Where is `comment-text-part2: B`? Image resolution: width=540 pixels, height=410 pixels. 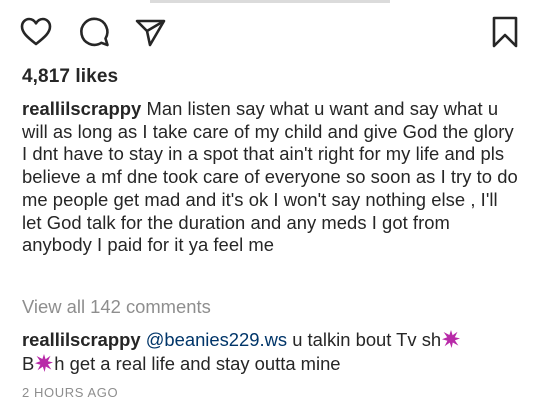
comment-text-part2: B is located at coordinates (28, 363).